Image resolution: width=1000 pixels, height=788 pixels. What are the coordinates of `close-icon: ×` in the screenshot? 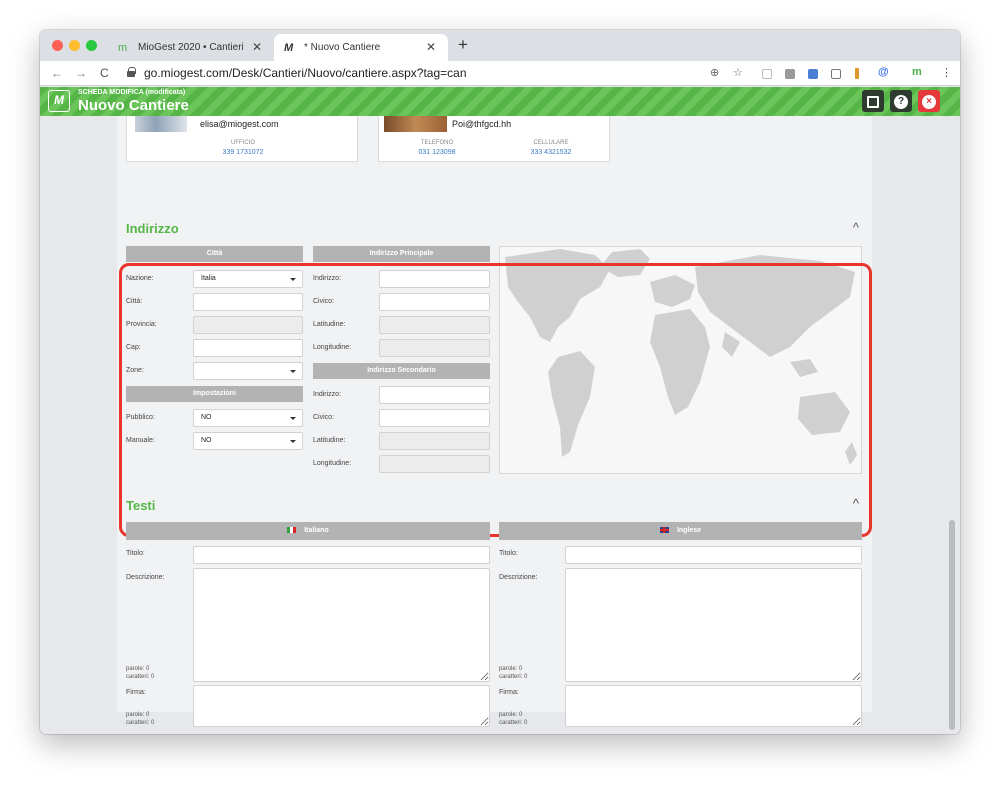 It's located at (929, 101).